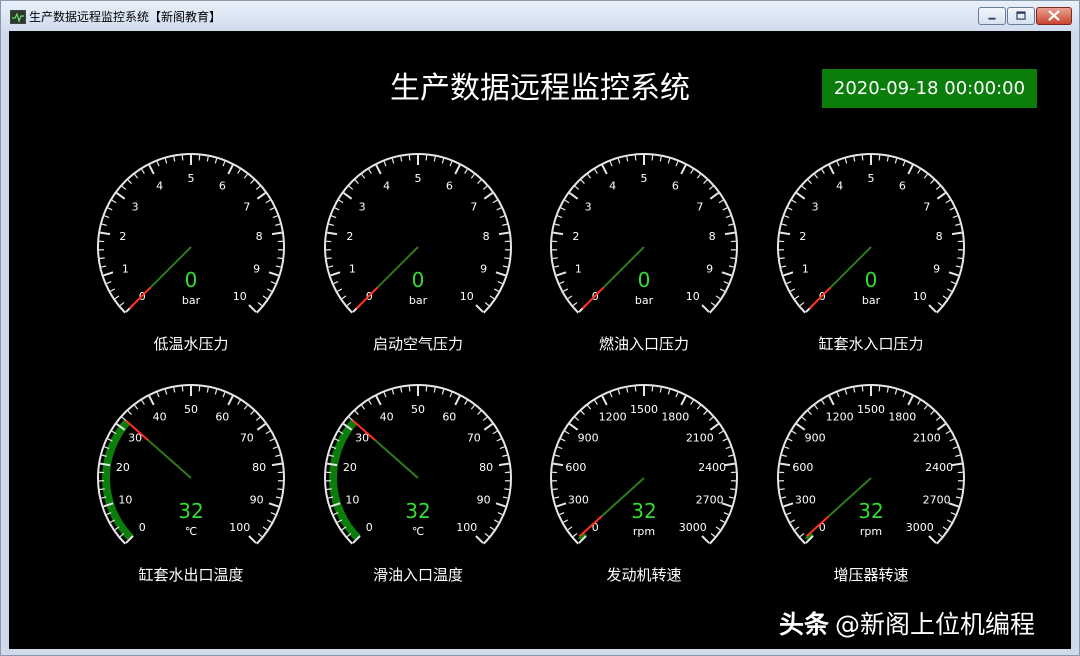 This screenshot has height=656, width=1080. What do you see at coordinates (575, 236) in the screenshot?
I see `gauge-tick-label: 2` at bounding box center [575, 236].